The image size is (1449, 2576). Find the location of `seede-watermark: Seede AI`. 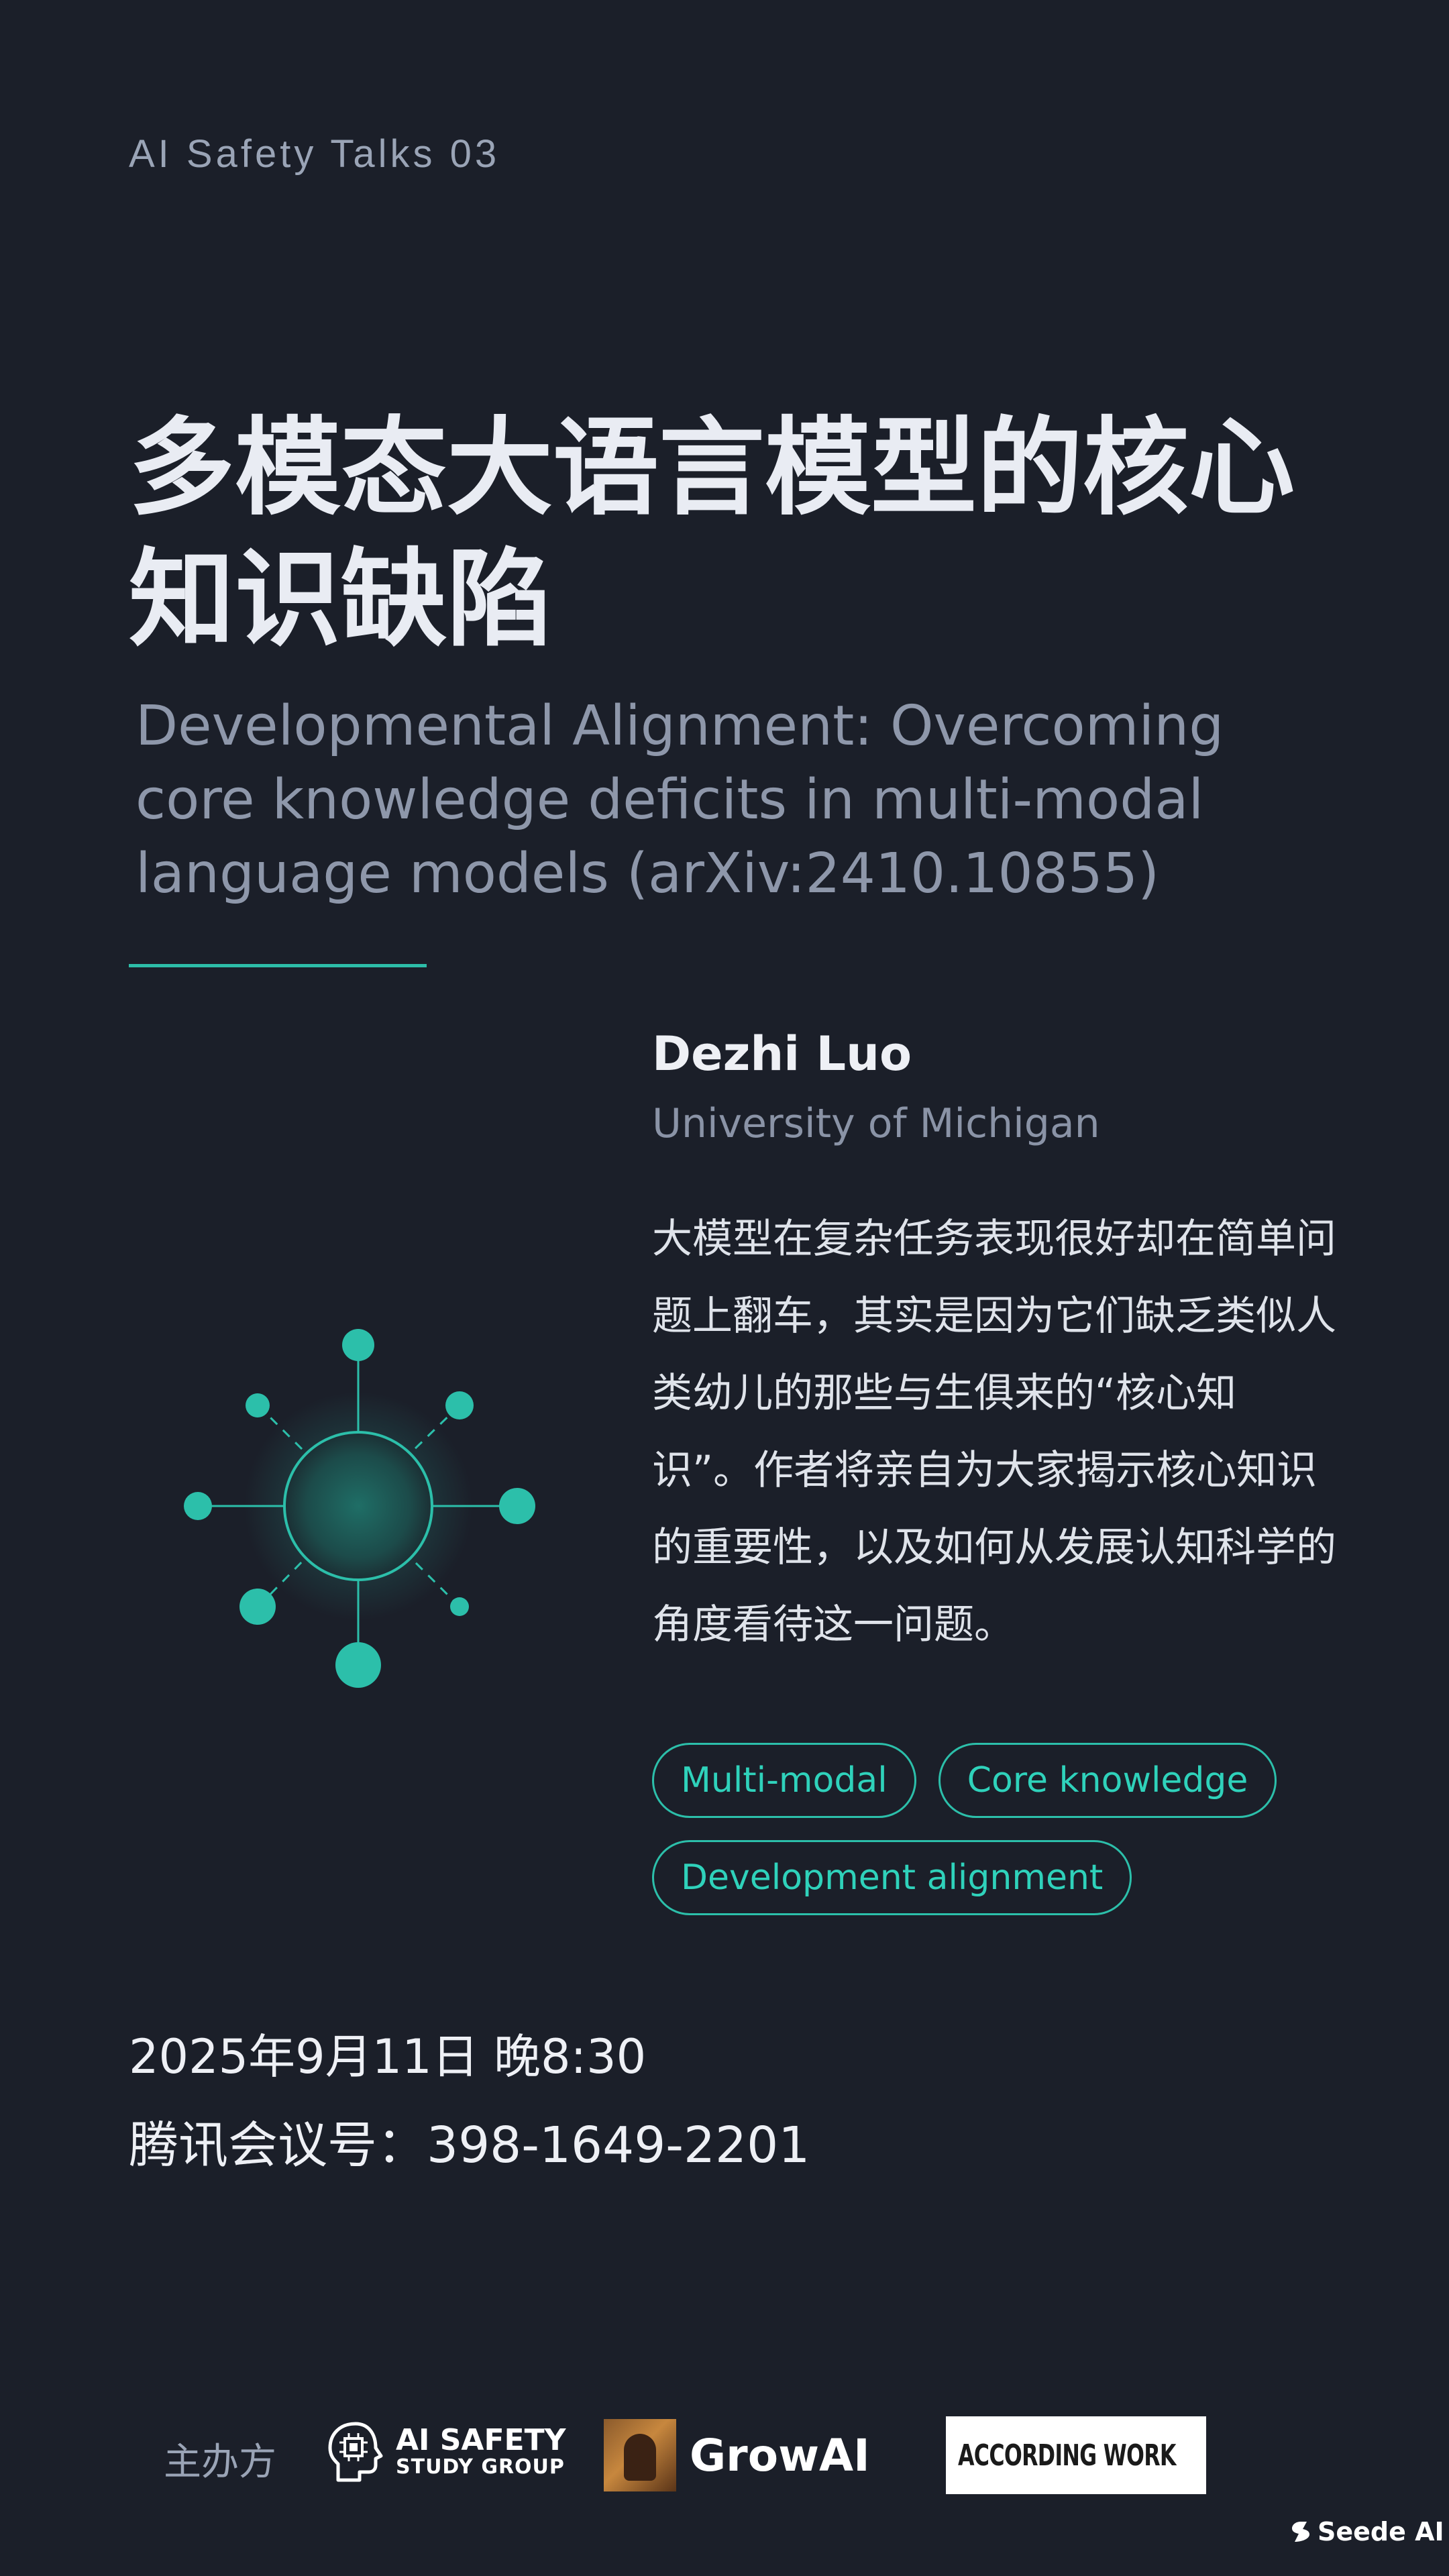

seede-watermark: Seede AI is located at coordinates (1366, 2531).